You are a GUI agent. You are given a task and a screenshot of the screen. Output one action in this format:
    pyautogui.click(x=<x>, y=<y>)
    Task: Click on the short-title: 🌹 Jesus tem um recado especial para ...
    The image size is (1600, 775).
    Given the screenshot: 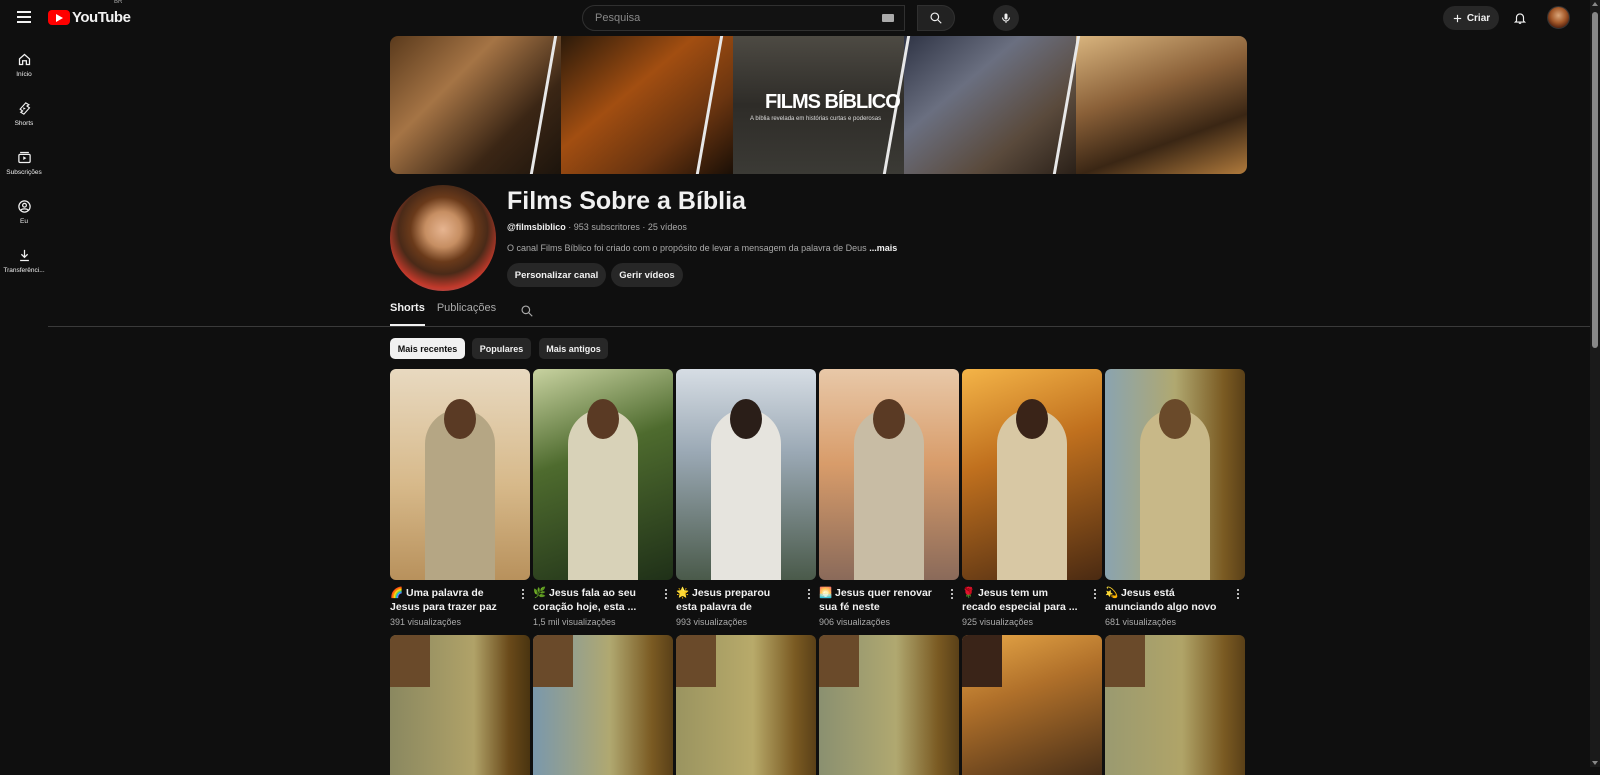 What is the action you would take?
    pyautogui.click(x=1021, y=600)
    